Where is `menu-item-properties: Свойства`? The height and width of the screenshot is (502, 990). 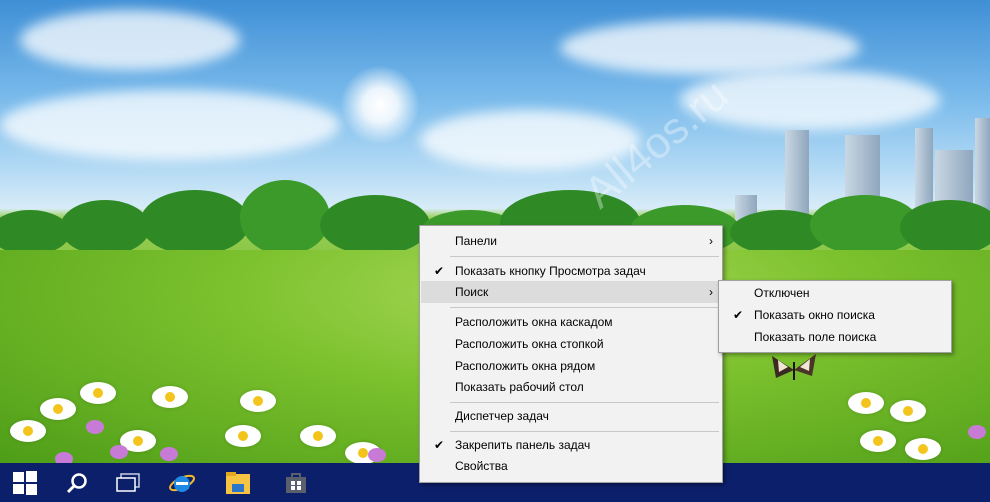 menu-item-properties: Свойства is located at coordinates (571, 466).